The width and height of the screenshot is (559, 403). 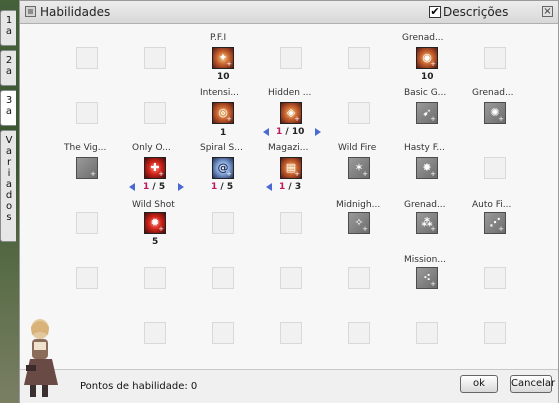 I want to click on basic-grenade-icon: ➹ +, so click(x=427, y=113).